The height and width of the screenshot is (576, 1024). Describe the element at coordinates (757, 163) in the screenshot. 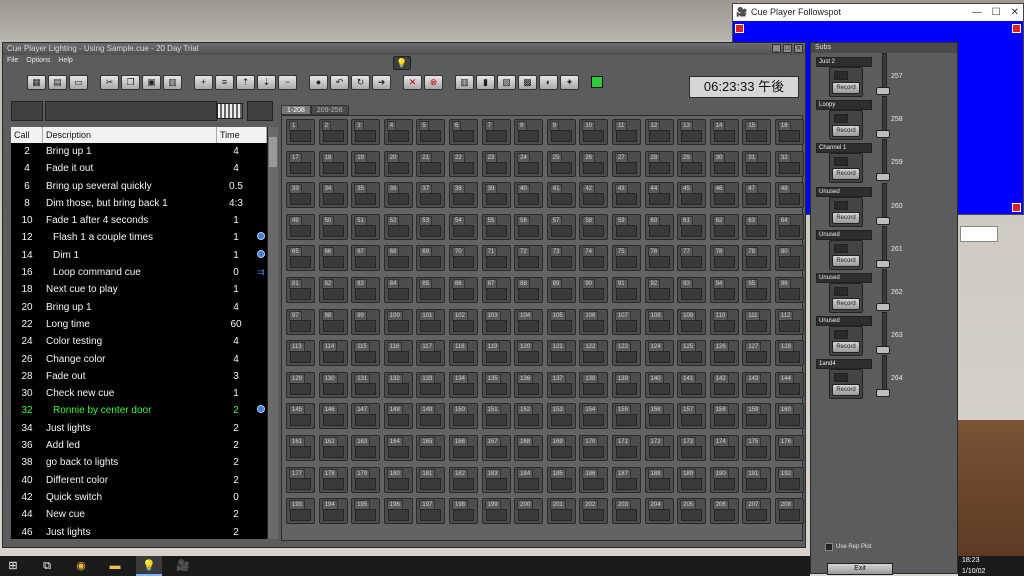

I see `channel-cell: 31` at that location.